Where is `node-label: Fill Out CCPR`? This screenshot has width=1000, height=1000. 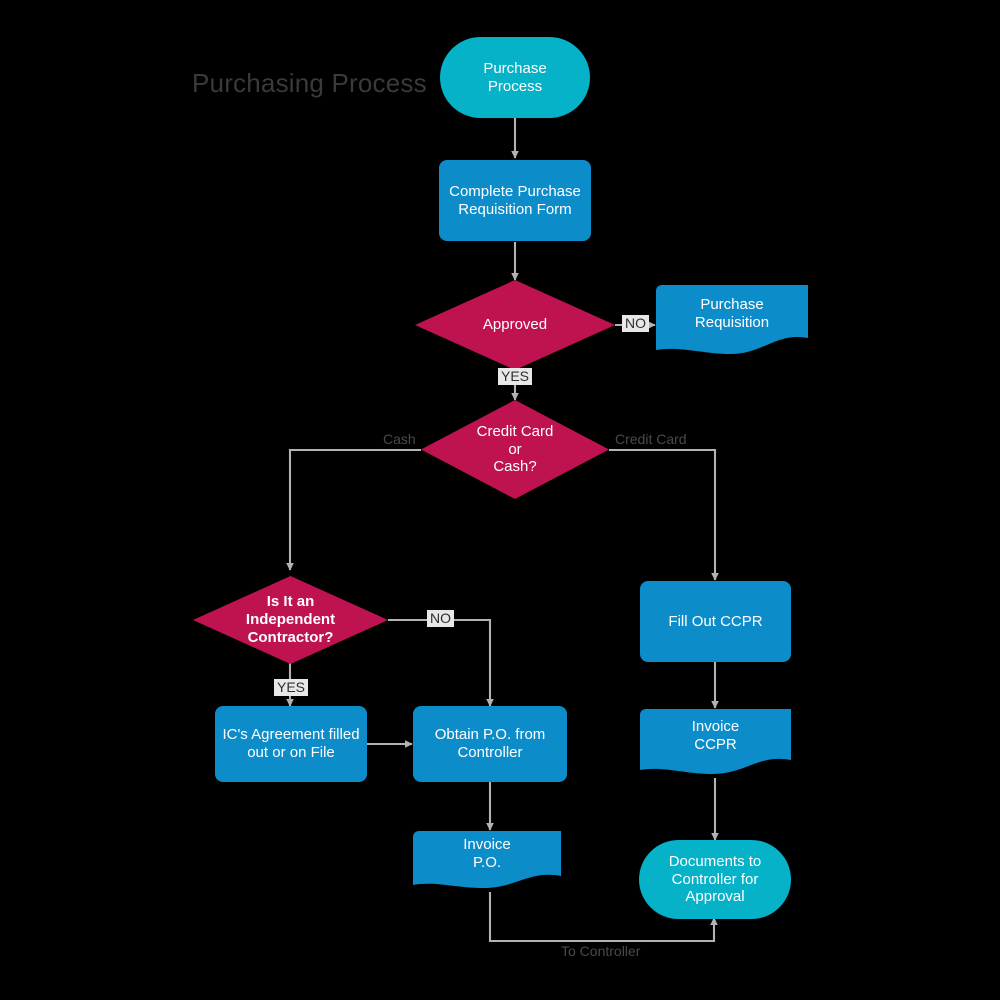 node-label: Fill Out CCPR is located at coordinates (715, 621).